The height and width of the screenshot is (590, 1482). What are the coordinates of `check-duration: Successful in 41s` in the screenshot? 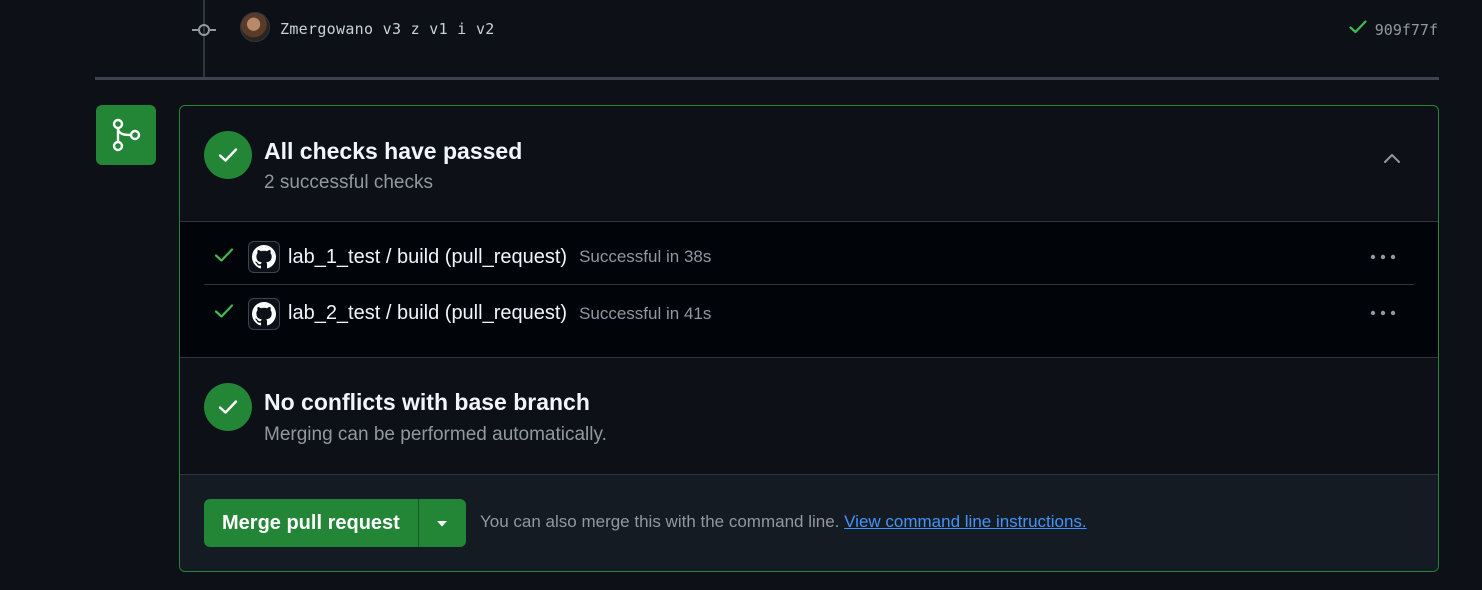 It's located at (645, 313).